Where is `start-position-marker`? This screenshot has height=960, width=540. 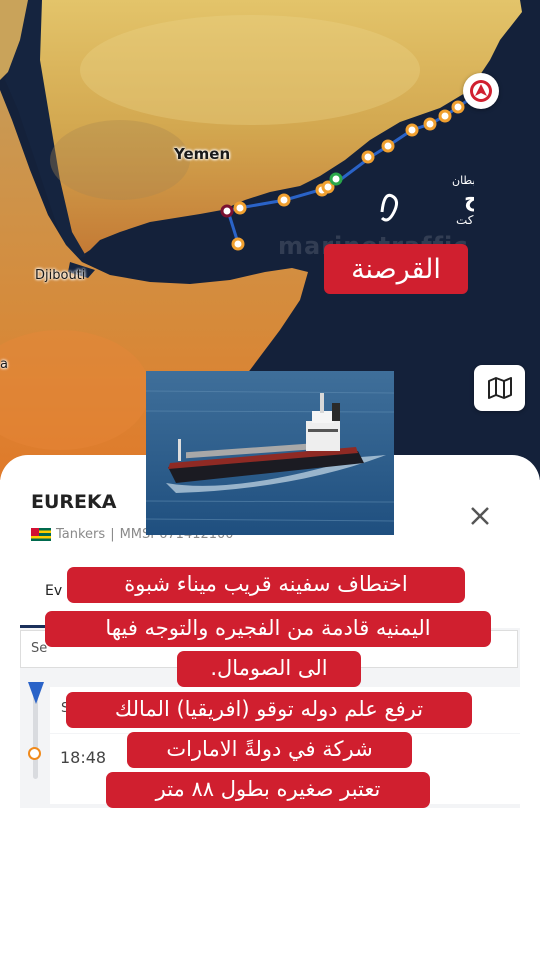 start-position-marker is located at coordinates (227, 211).